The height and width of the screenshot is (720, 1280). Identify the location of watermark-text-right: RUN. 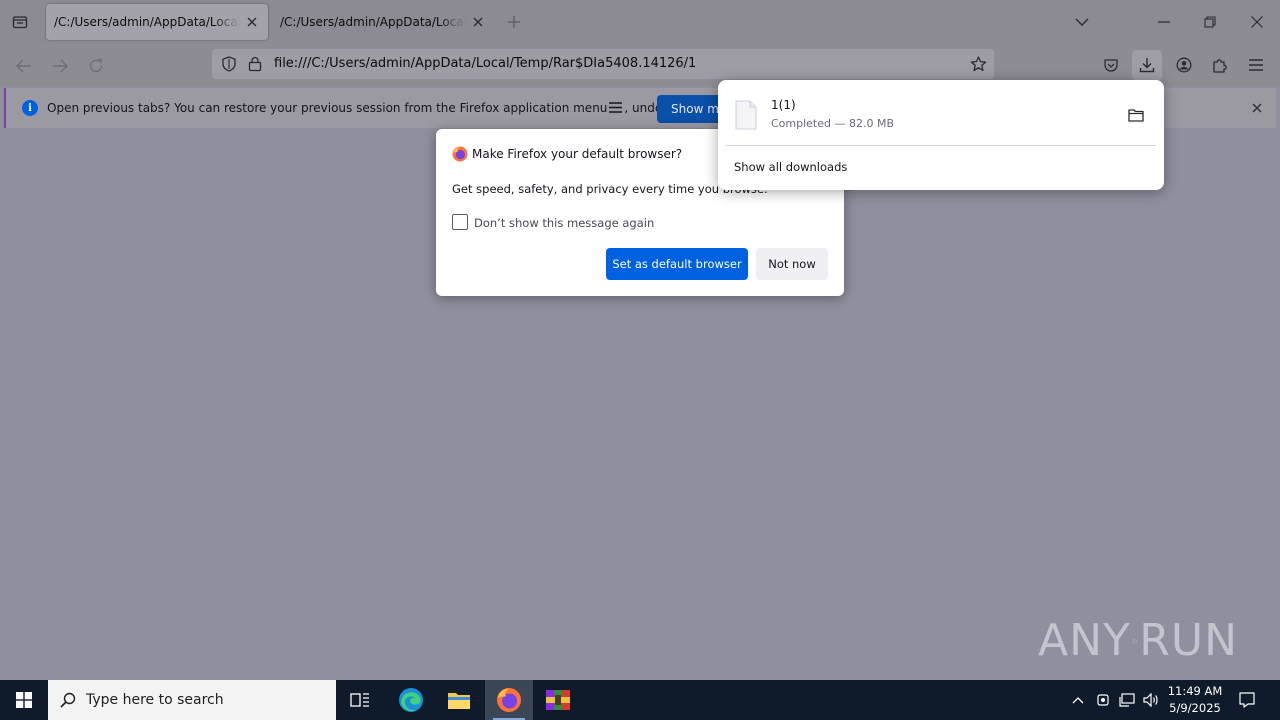
(1188, 640).